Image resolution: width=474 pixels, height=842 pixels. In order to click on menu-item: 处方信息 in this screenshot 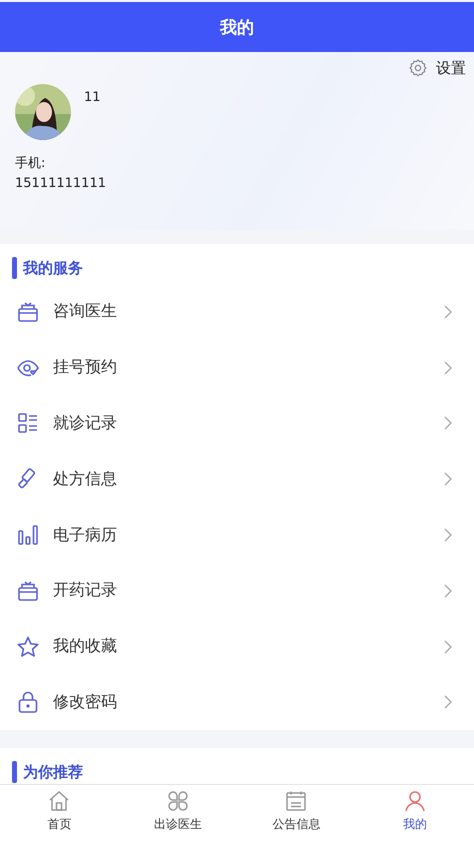, I will do `click(237, 479)`.